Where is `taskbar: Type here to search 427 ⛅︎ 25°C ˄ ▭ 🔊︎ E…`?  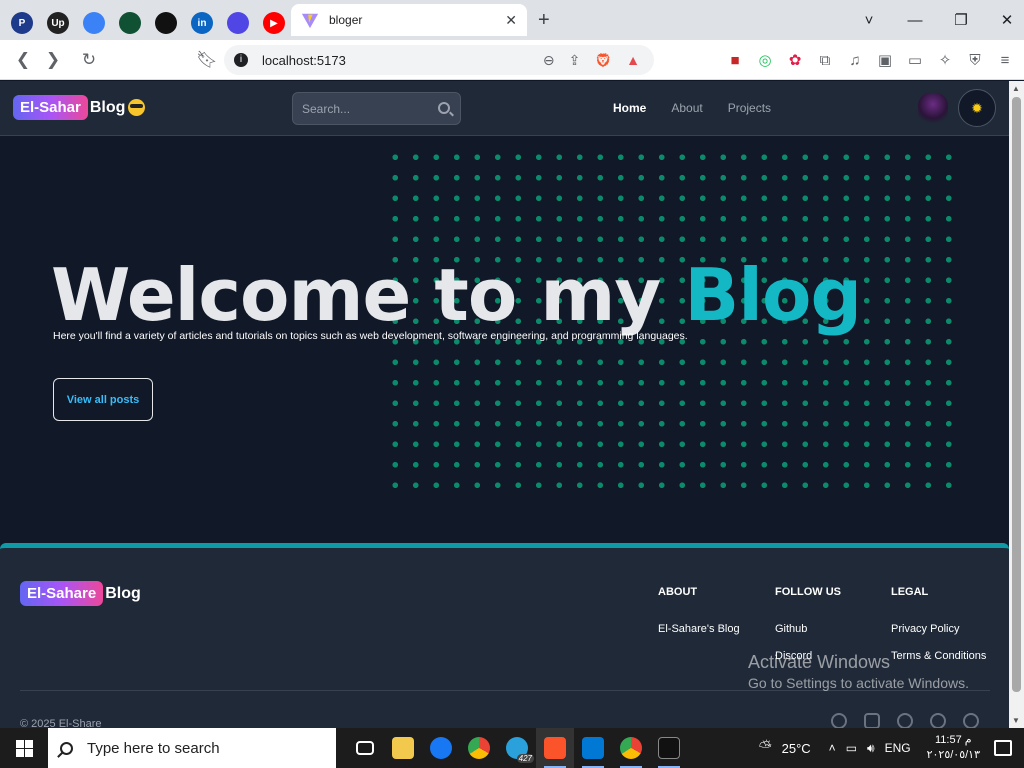
taskbar: Type here to search 427 ⛅︎ 25°C ˄ ▭ 🔊︎ E… is located at coordinates (512, 748).